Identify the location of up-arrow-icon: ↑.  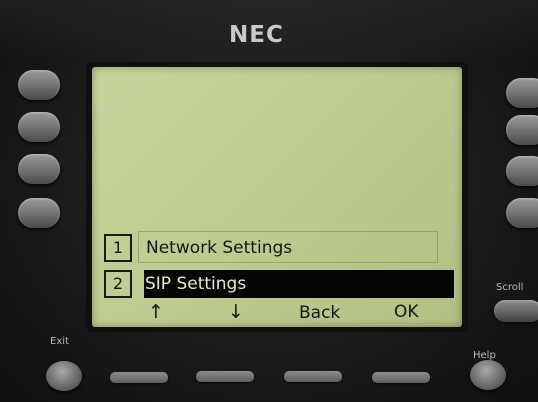
(156, 312).